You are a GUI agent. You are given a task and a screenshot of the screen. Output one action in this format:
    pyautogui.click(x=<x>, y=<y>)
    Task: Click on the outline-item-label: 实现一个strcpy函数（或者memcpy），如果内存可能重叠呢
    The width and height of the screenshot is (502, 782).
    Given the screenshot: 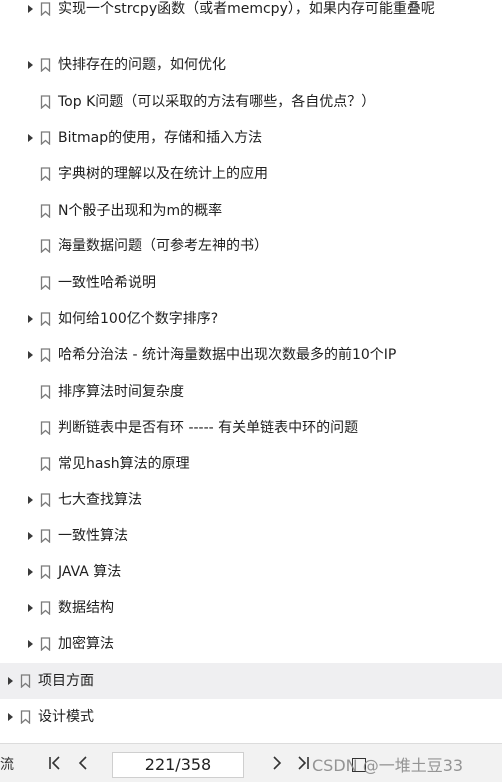 What is the action you would take?
    pyautogui.click(x=246, y=9)
    